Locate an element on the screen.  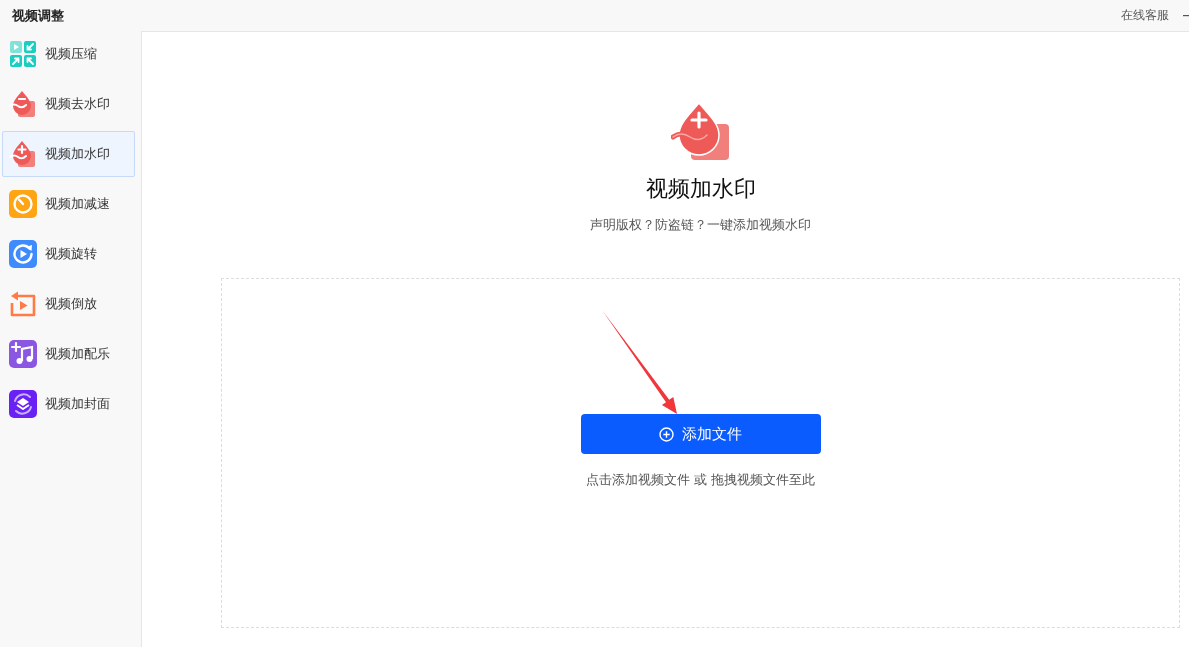
drop-hint: 点击添加视频文件 或 拖拽视频文件至此 is located at coordinates (700, 480).